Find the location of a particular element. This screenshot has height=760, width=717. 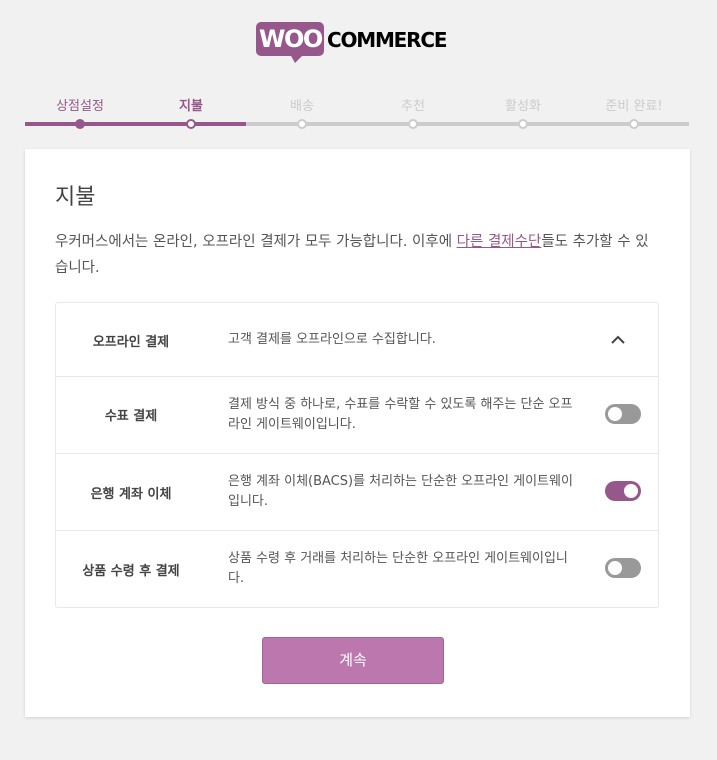

chevron-up-icon is located at coordinates (618, 340).